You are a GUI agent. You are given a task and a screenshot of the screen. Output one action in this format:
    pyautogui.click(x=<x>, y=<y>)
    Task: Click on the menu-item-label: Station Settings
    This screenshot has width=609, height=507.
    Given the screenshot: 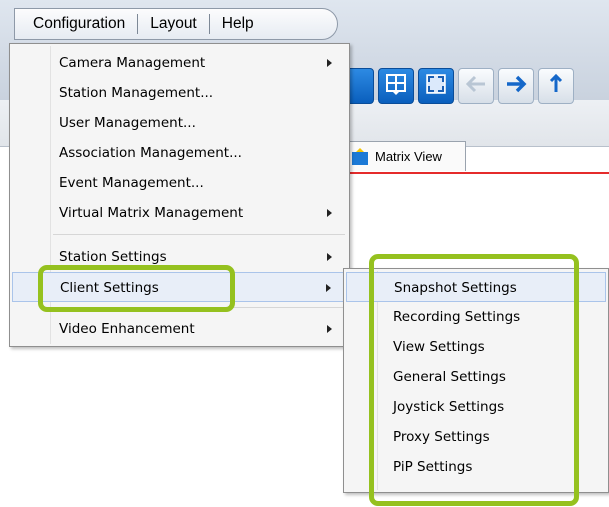 What is the action you would take?
    pyautogui.click(x=113, y=257)
    